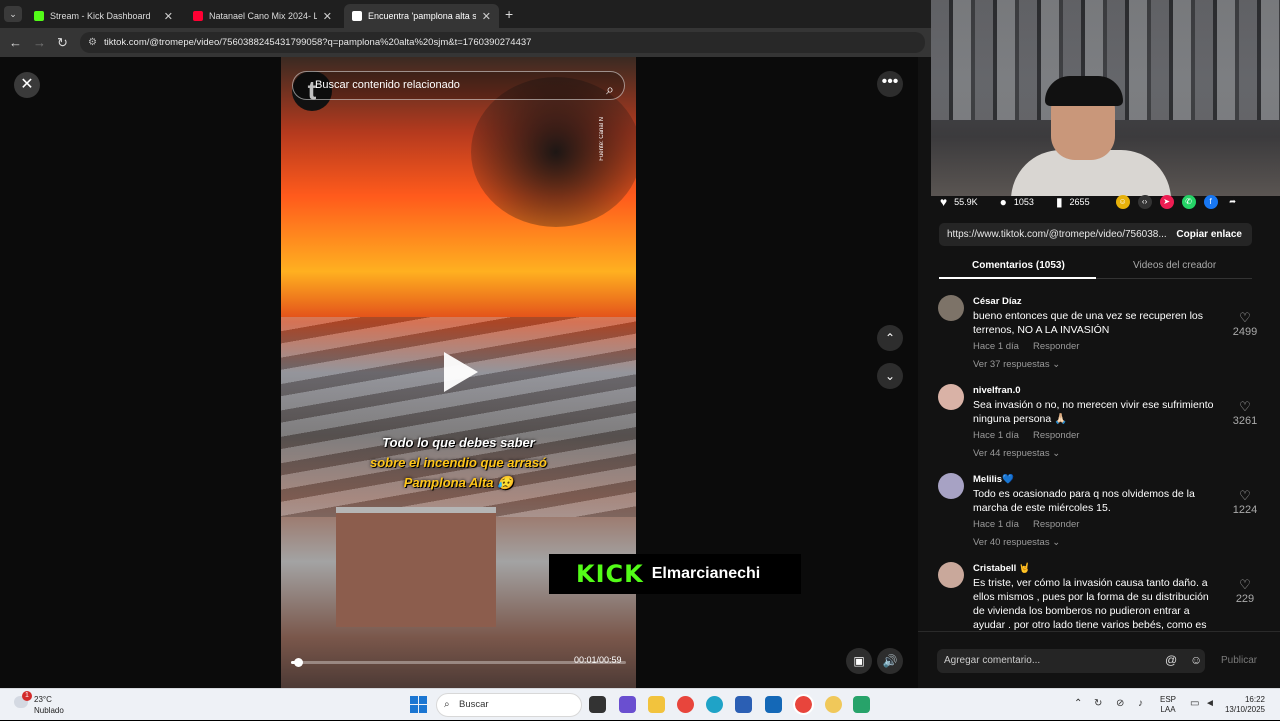 The image size is (1280, 721). Describe the element at coordinates (1166, 202) in the screenshot. I see `send-icon: ➤` at that location.